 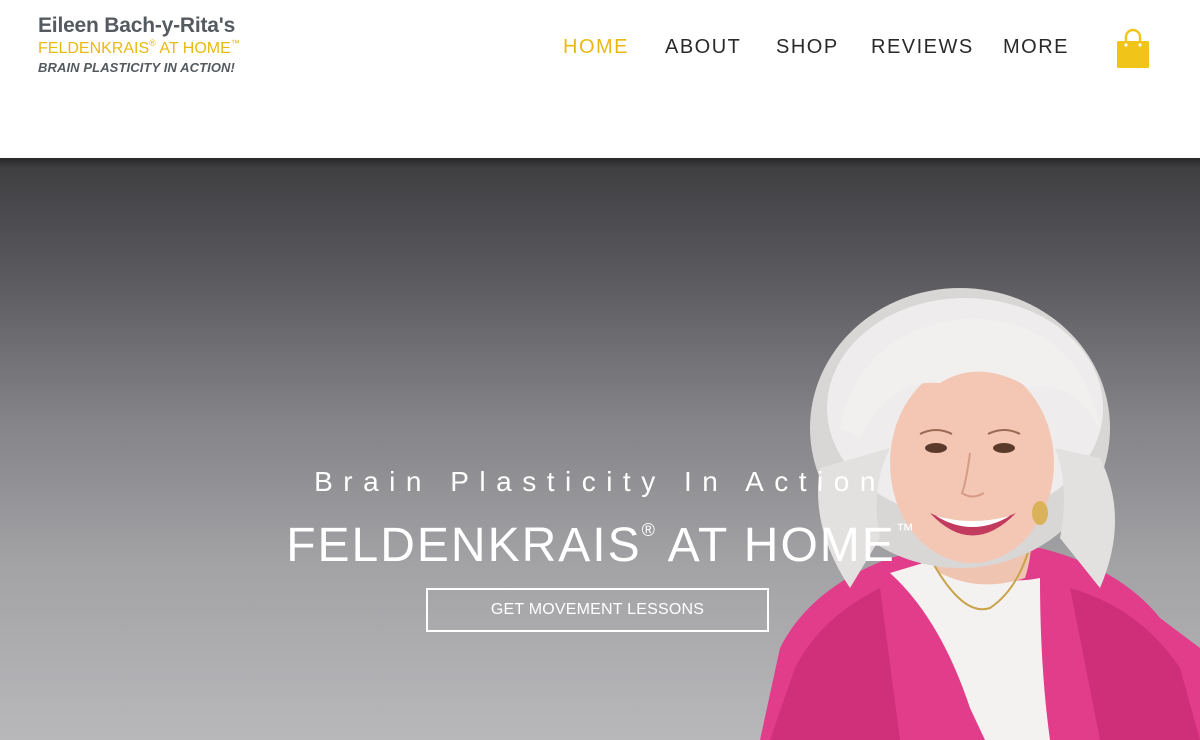 What do you see at coordinates (137, 25) in the screenshot?
I see `logo-name: Eileen Bach-y-Rita's` at bounding box center [137, 25].